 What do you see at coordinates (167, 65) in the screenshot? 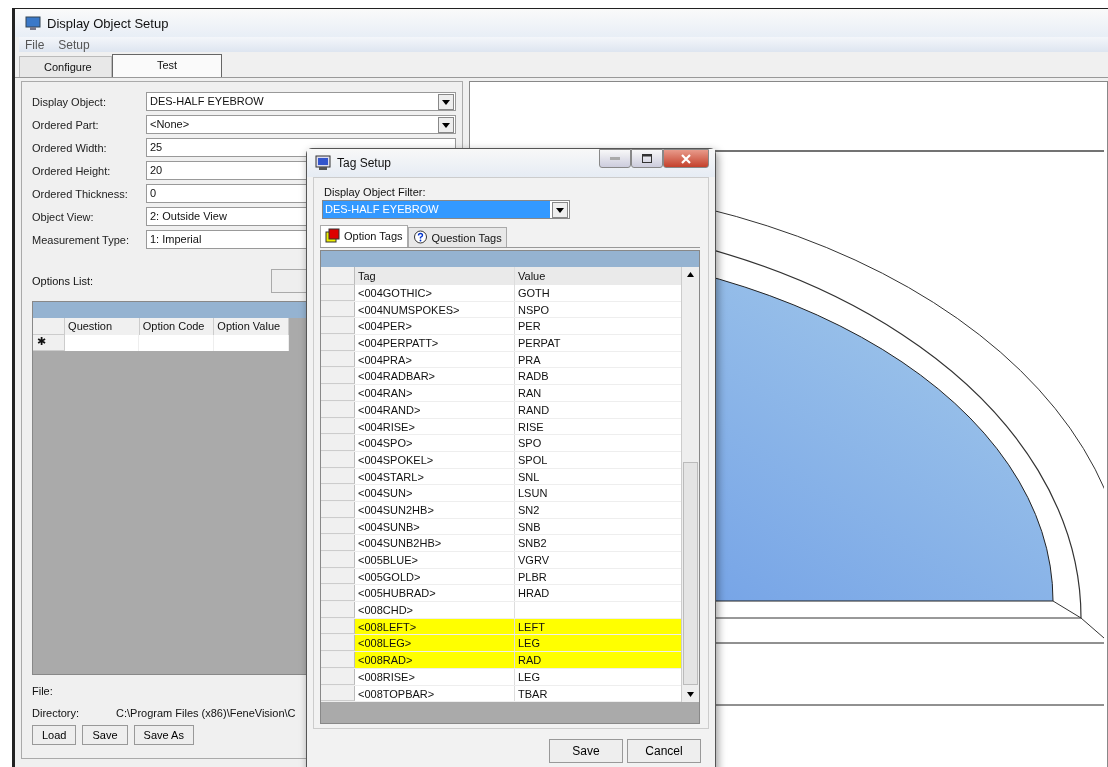
I see `tab: Test` at bounding box center [167, 65].